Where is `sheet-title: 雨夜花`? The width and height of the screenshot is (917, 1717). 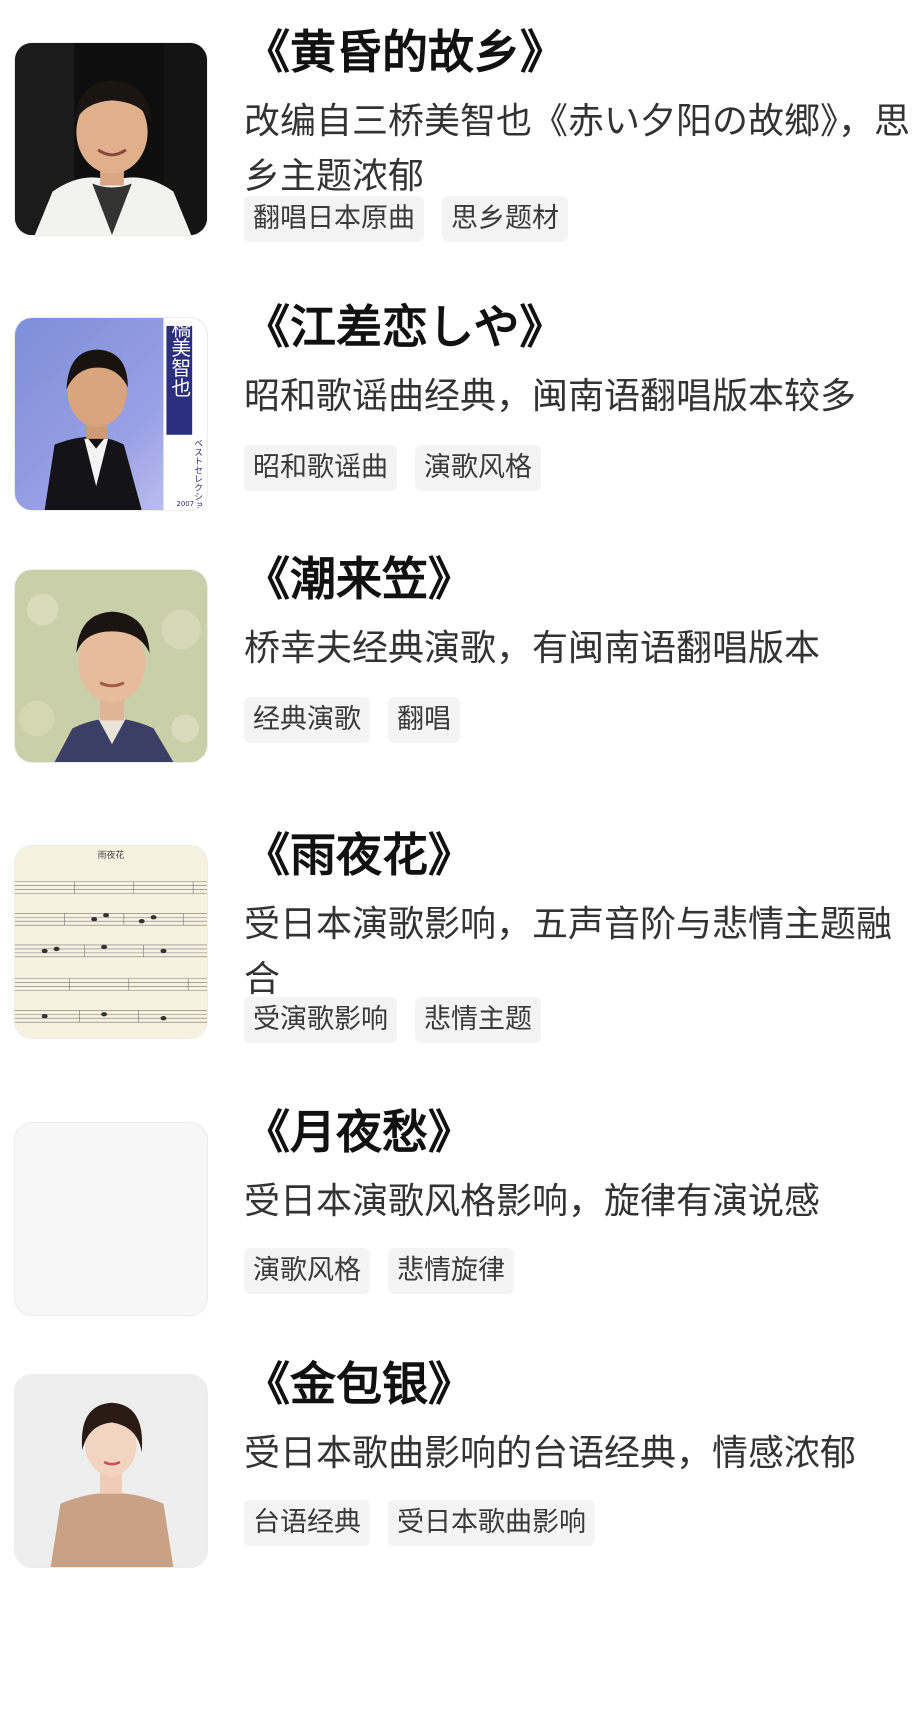
sheet-title: 雨夜花 is located at coordinates (111, 855).